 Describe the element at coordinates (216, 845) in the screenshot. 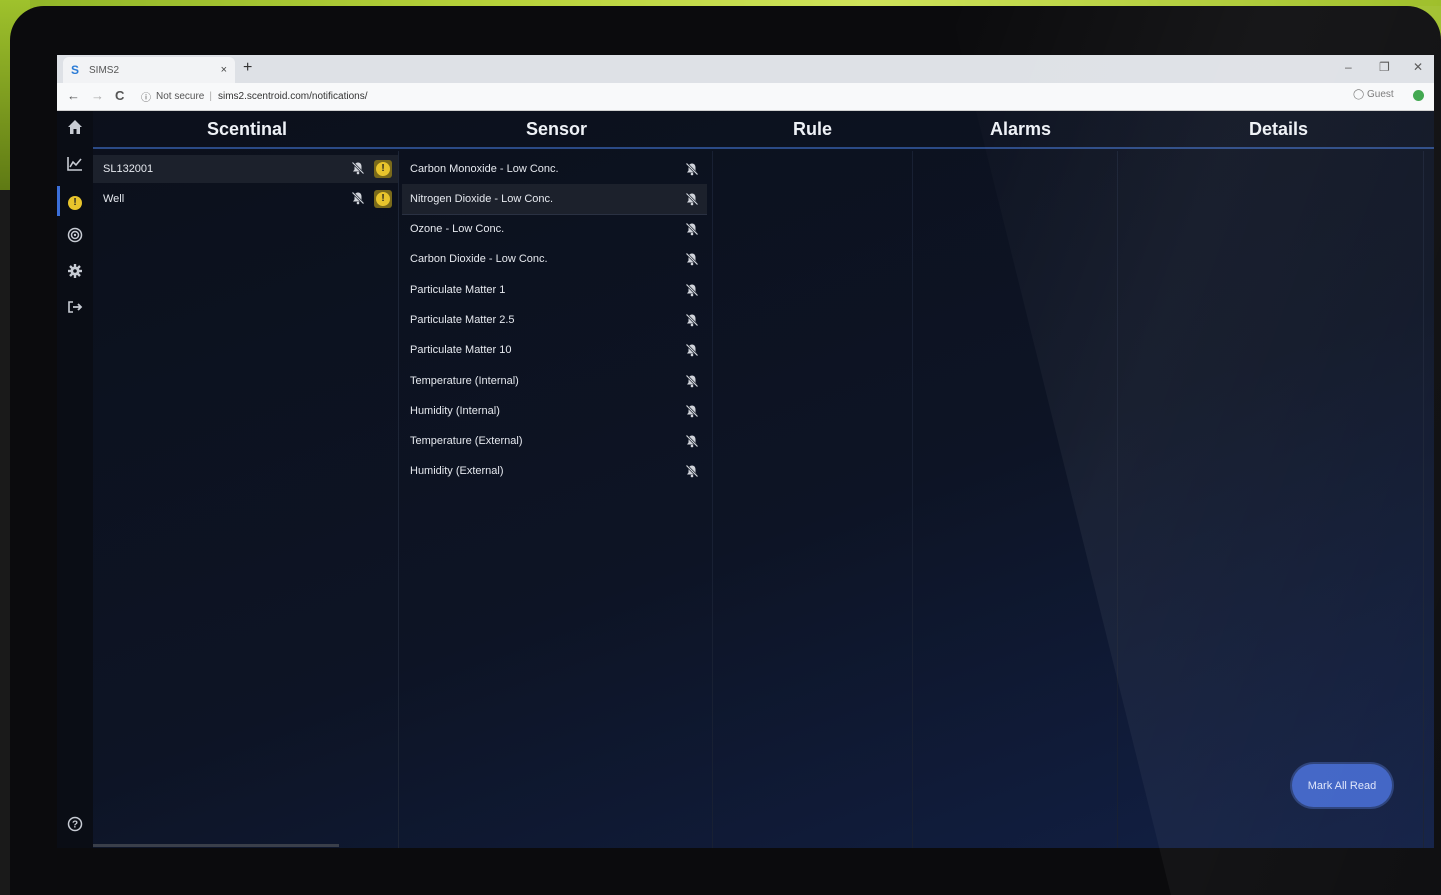

I see `horizontal-scrollbar` at that location.